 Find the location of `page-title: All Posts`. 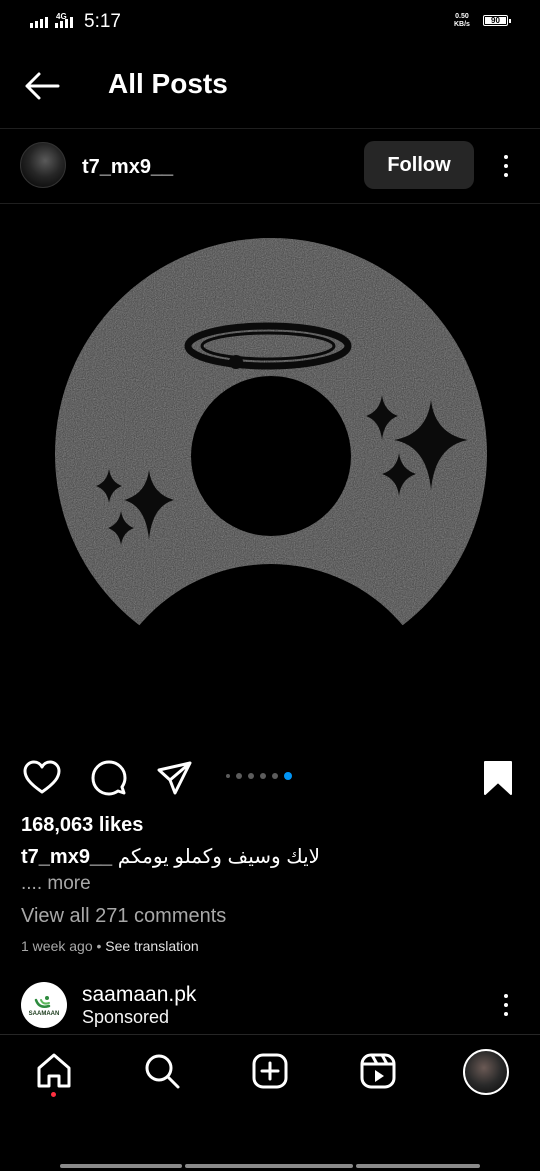

page-title: All Posts is located at coordinates (168, 83).